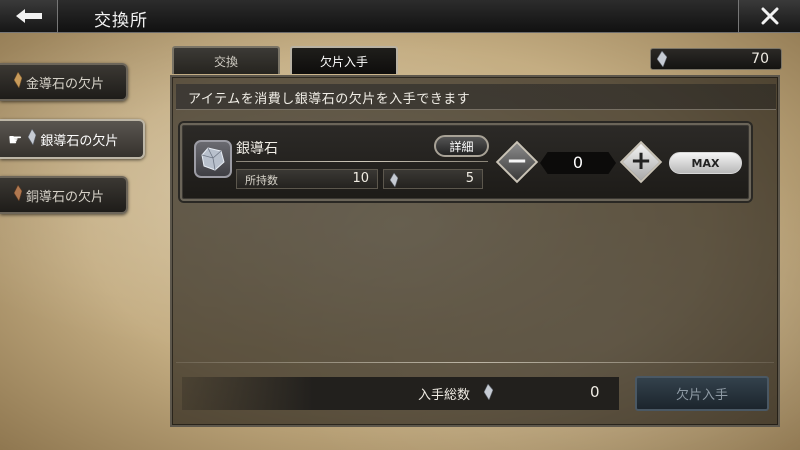 The height and width of the screenshot is (450, 800). Describe the element at coordinates (360, 178) in the screenshot. I see `owned-value: 10` at that location.